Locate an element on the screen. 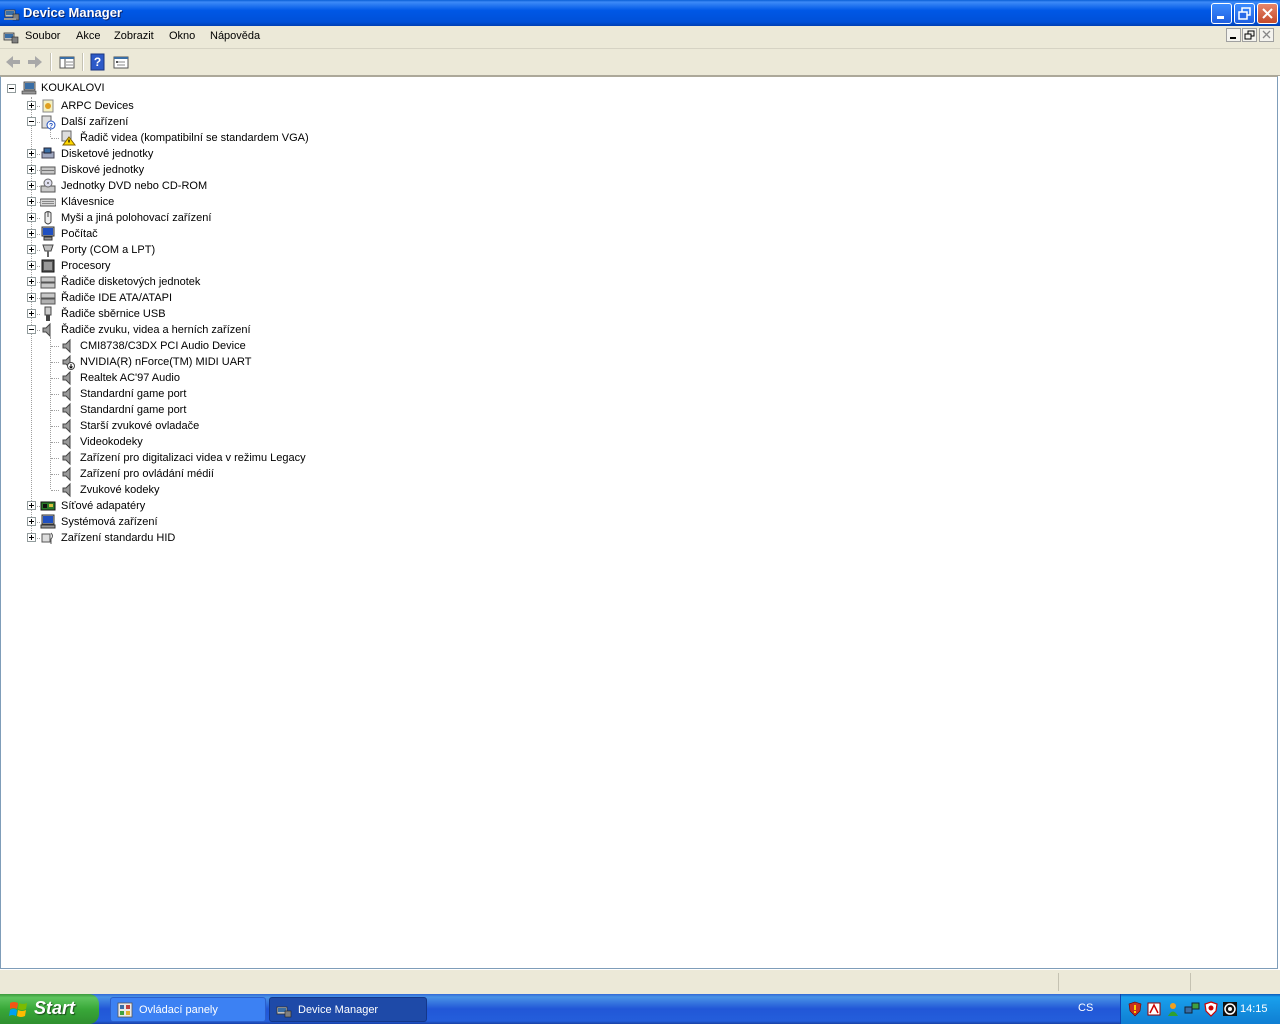 Image resolution: width=1280 pixels, height=1024 pixels. start-label: Start is located at coordinates (55, 1008).